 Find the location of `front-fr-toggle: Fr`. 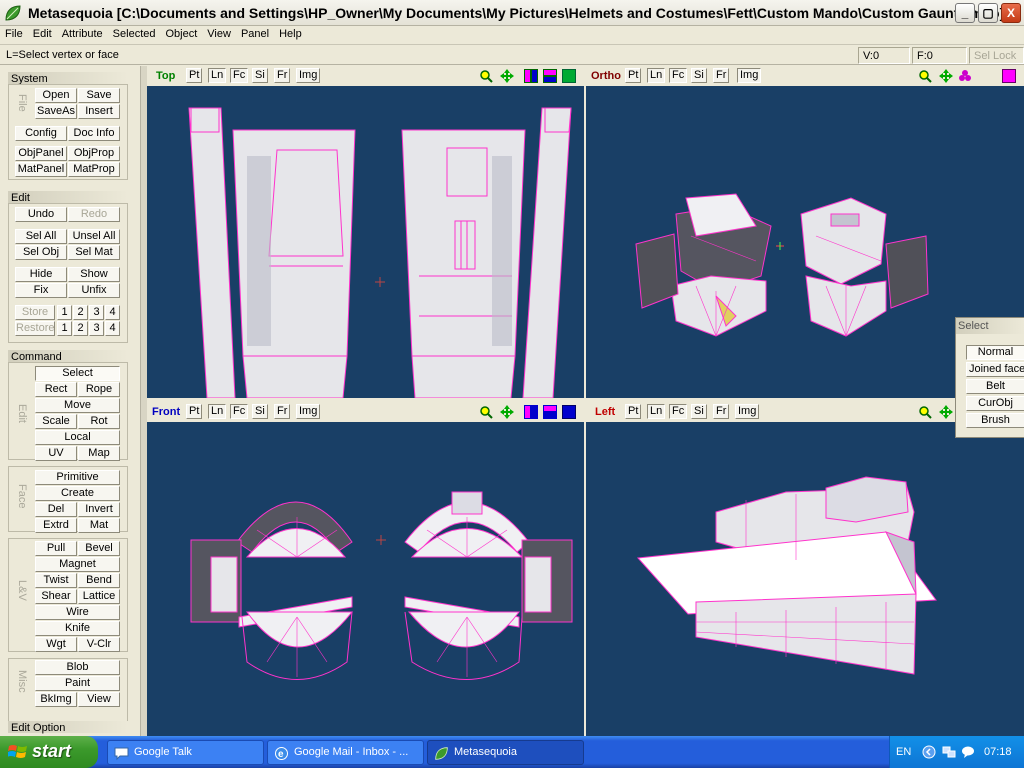

front-fr-toggle: Fr is located at coordinates (282, 411).